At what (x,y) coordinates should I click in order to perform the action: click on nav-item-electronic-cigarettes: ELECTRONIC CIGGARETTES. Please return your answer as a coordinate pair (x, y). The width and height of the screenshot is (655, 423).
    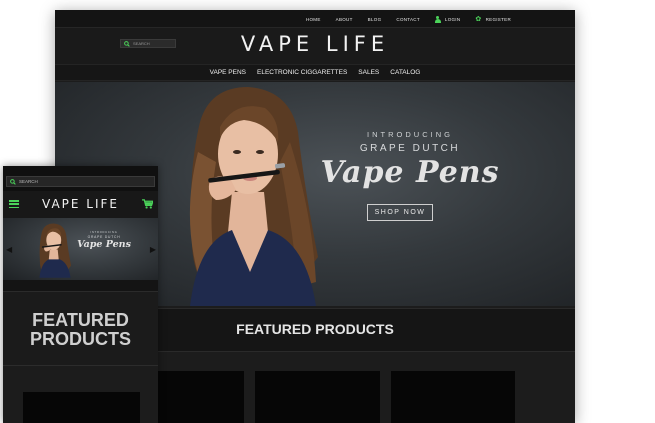
    Looking at the image, I should click on (302, 72).